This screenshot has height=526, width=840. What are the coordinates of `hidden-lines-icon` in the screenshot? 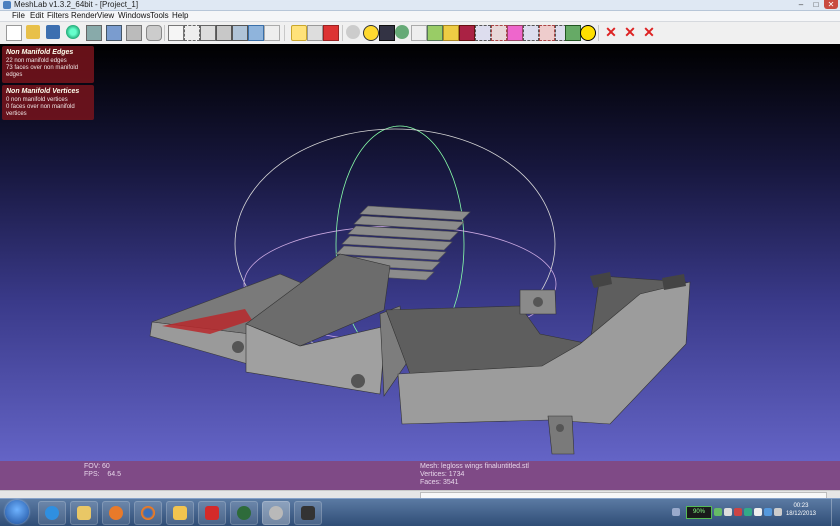 It's located at (208, 33).